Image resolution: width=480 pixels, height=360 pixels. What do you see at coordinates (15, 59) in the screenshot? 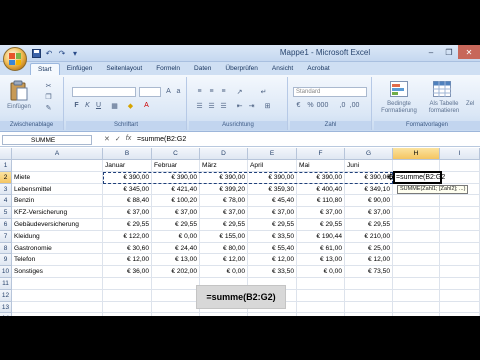
I see `office-logo-icon` at bounding box center [15, 59].